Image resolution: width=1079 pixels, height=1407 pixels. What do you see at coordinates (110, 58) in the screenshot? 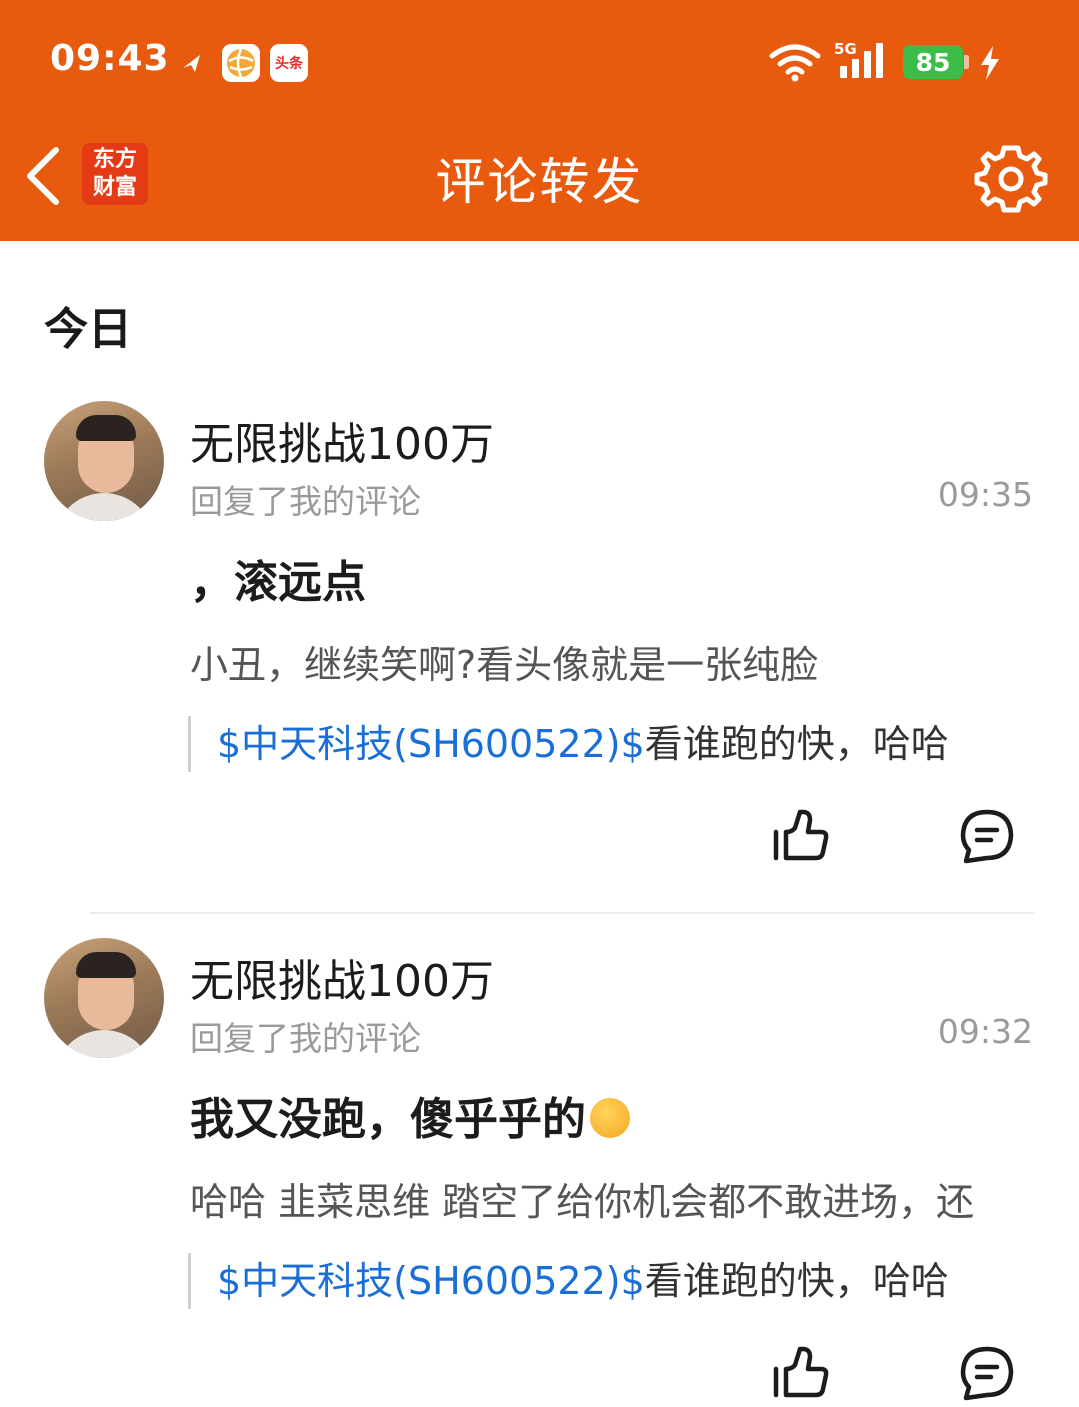
I see `status-time: 09:43` at bounding box center [110, 58].